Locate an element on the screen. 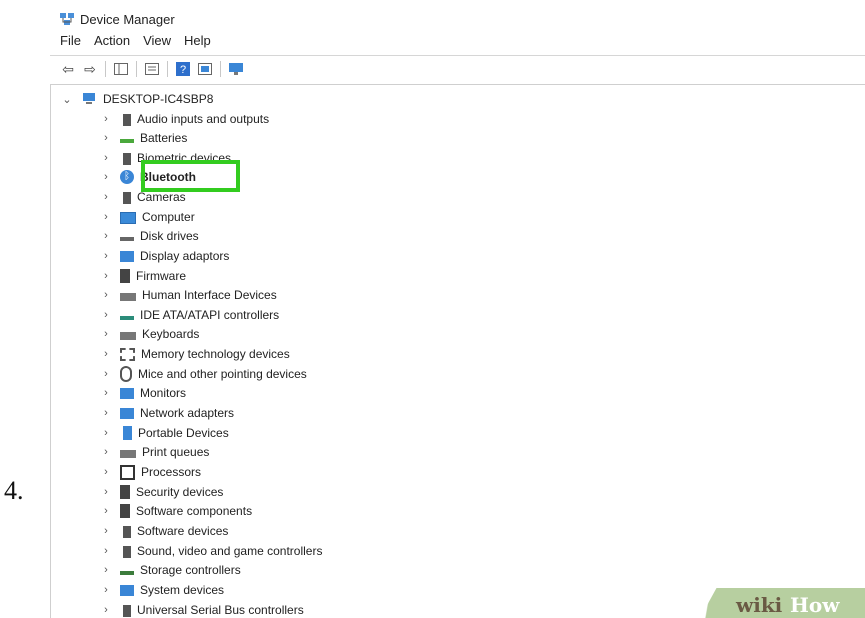 The image size is (865, 618). tree-item-label: Monitors is located at coordinates (163, 392).